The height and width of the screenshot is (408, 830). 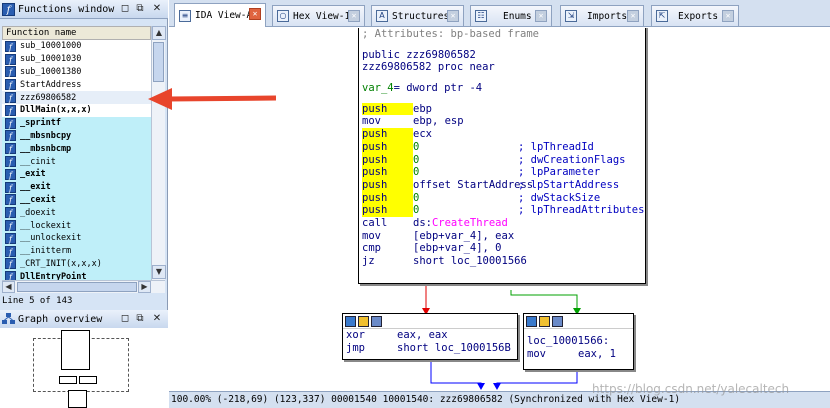 I want to click on function-name: __unlockexit, so click(x=51, y=238).